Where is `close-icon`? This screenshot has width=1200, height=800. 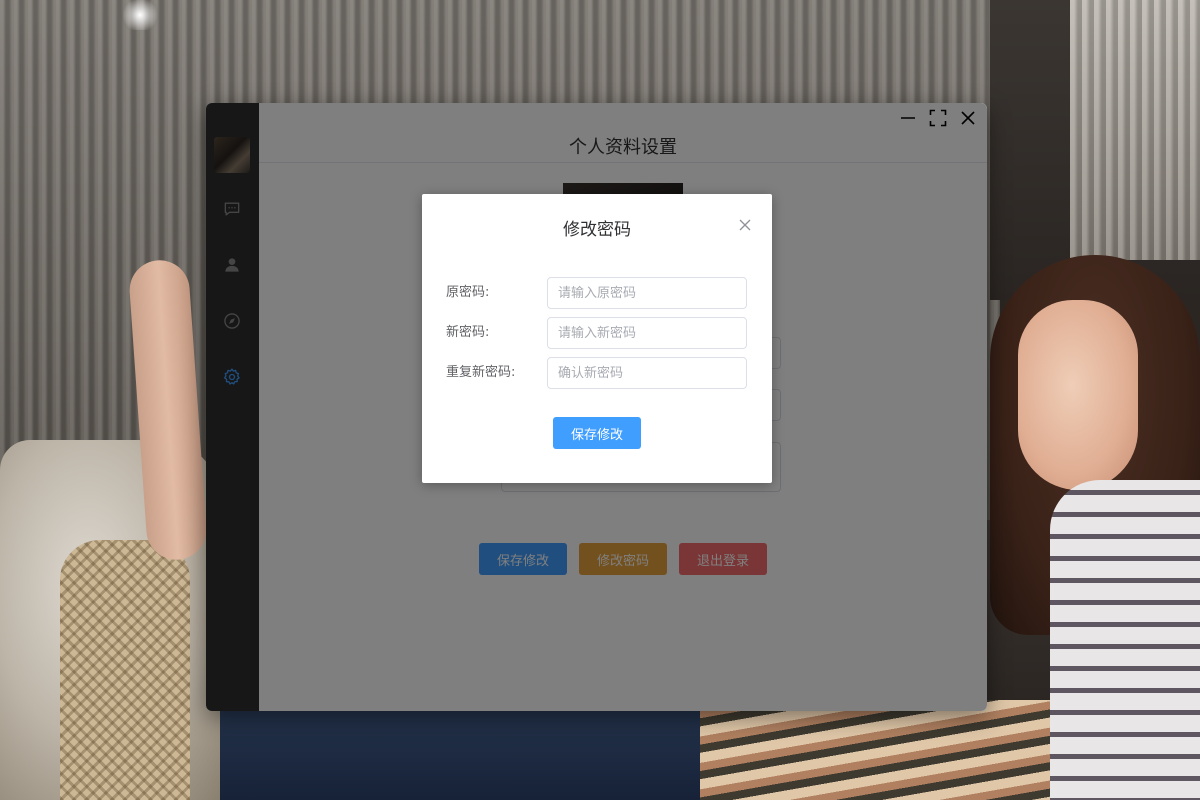 close-icon is located at coordinates (745, 226).